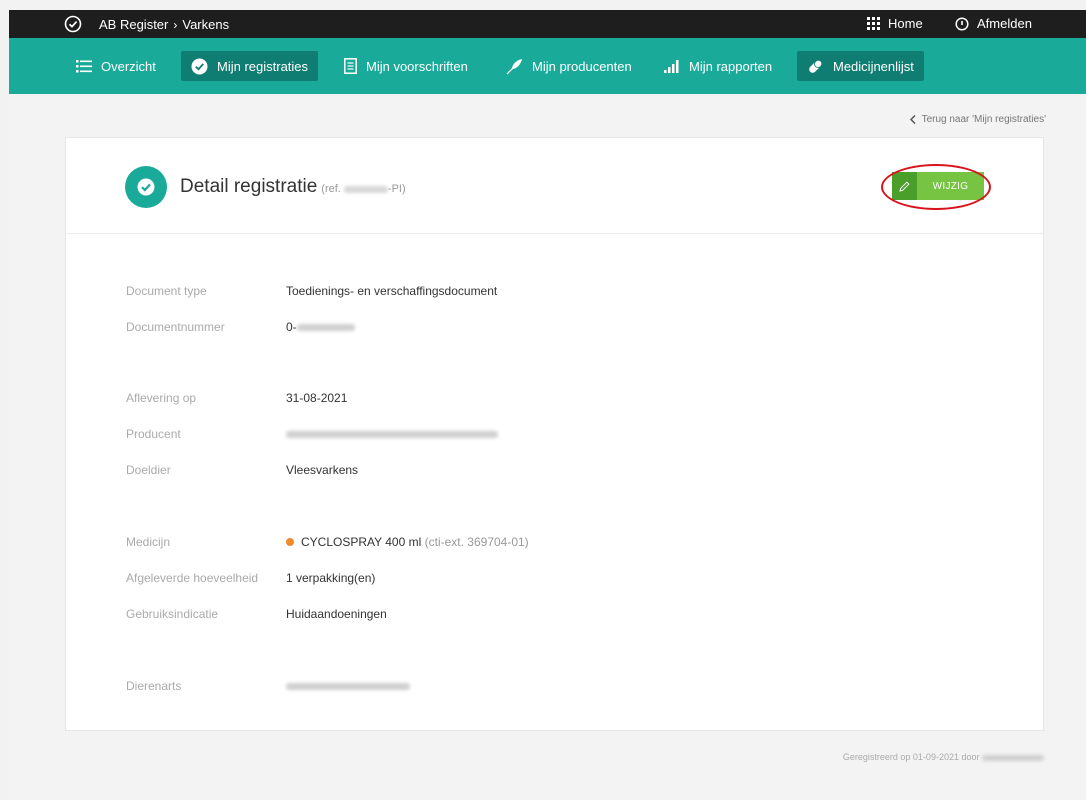 This screenshot has width=1086, height=800. Describe the element at coordinates (331, 578) in the screenshot. I see `field-value: 1 verpakking(en)` at that location.